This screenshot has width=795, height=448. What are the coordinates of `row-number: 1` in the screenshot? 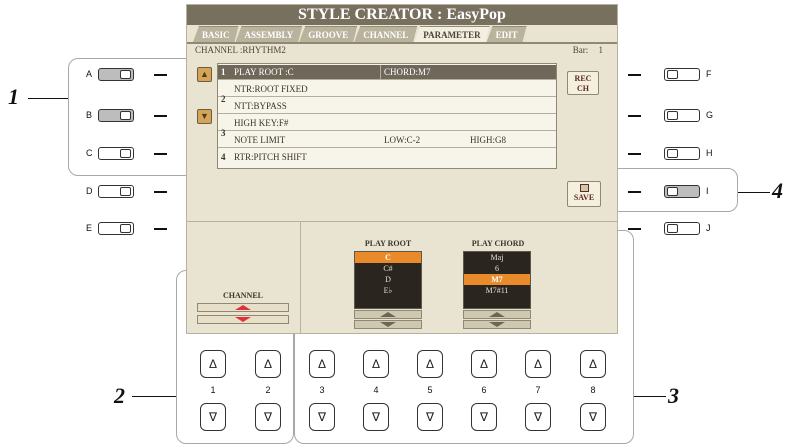 It's located at (223, 72).